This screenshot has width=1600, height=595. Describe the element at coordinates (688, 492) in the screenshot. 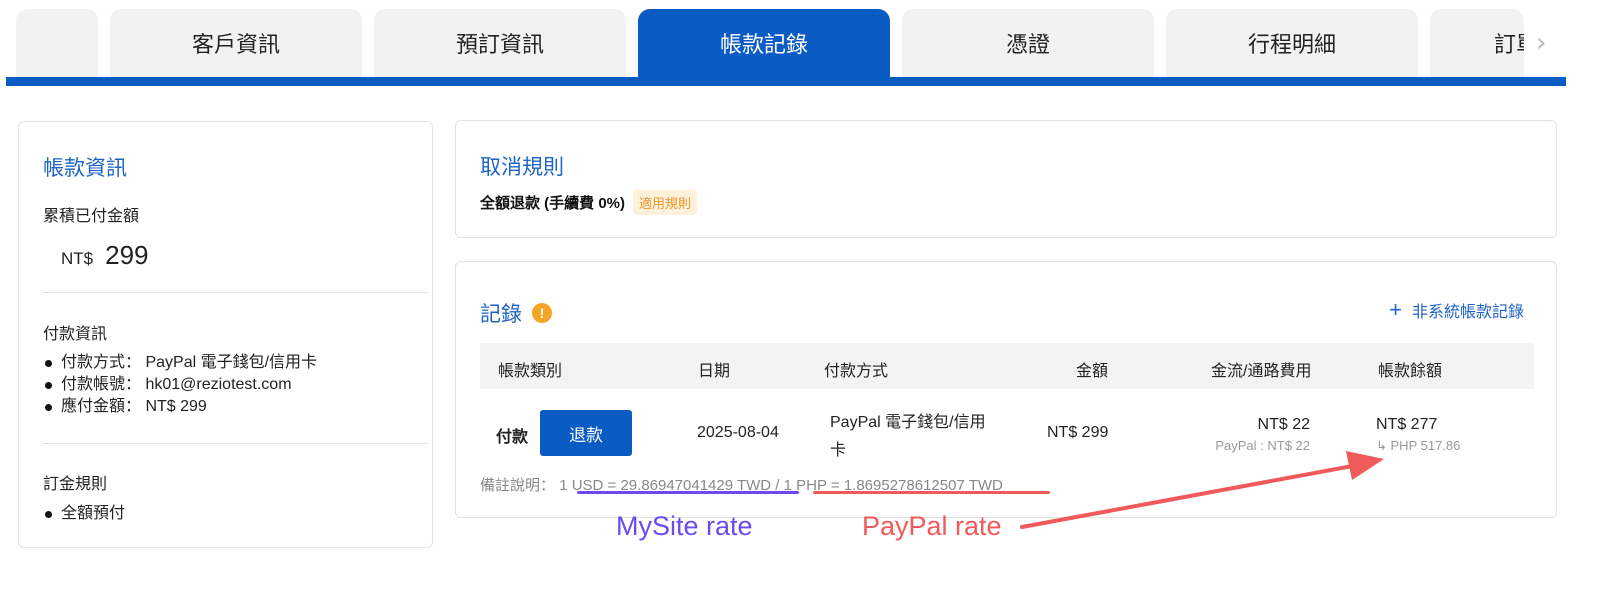

I see `mysite-rate-underline` at that location.